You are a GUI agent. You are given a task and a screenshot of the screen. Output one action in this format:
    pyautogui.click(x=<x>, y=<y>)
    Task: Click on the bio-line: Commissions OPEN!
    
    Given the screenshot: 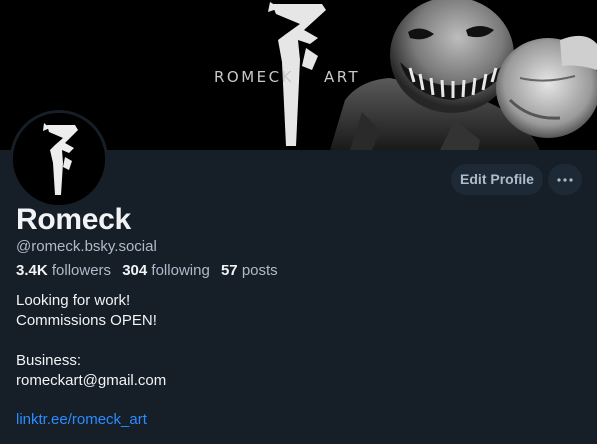 What is the action you would take?
    pyautogui.click(x=86, y=320)
    